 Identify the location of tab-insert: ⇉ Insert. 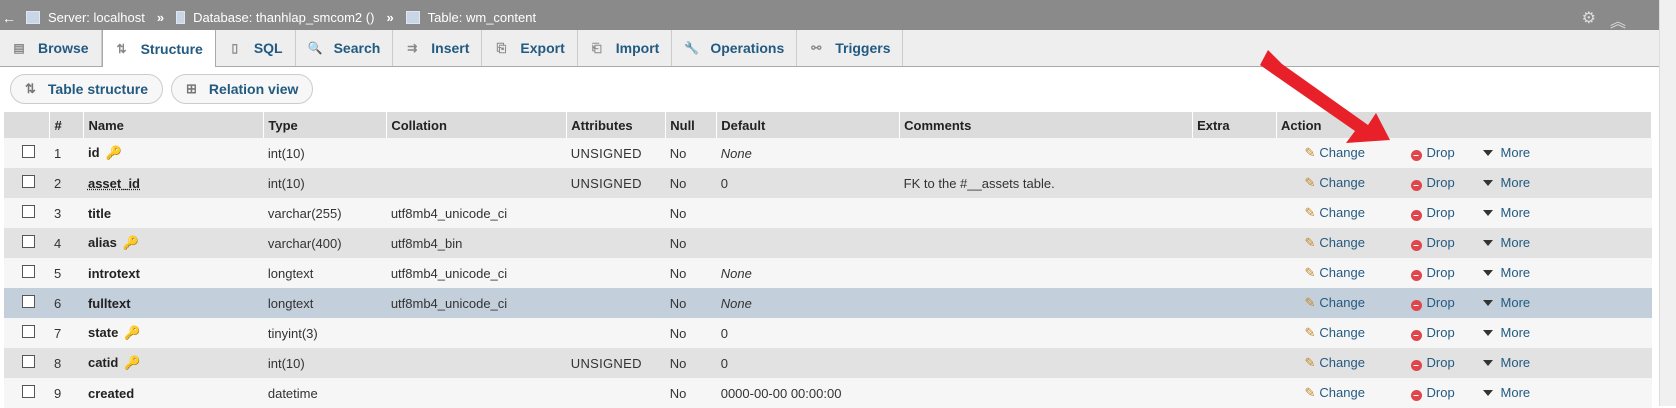
(438, 48).